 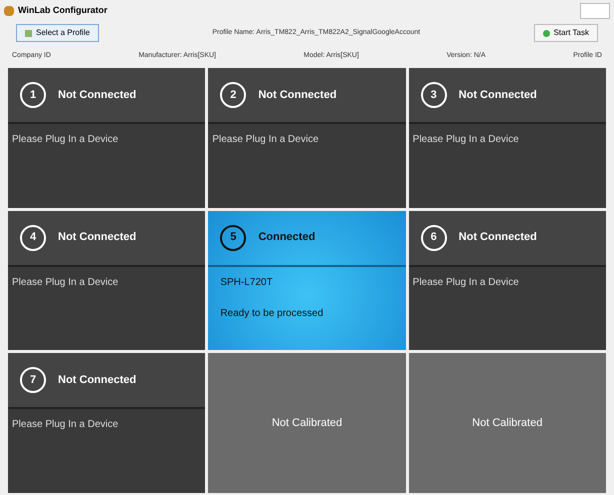 What do you see at coordinates (433, 237) in the screenshot?
I see `slot-number: 6` at bounding box center [433, 237].